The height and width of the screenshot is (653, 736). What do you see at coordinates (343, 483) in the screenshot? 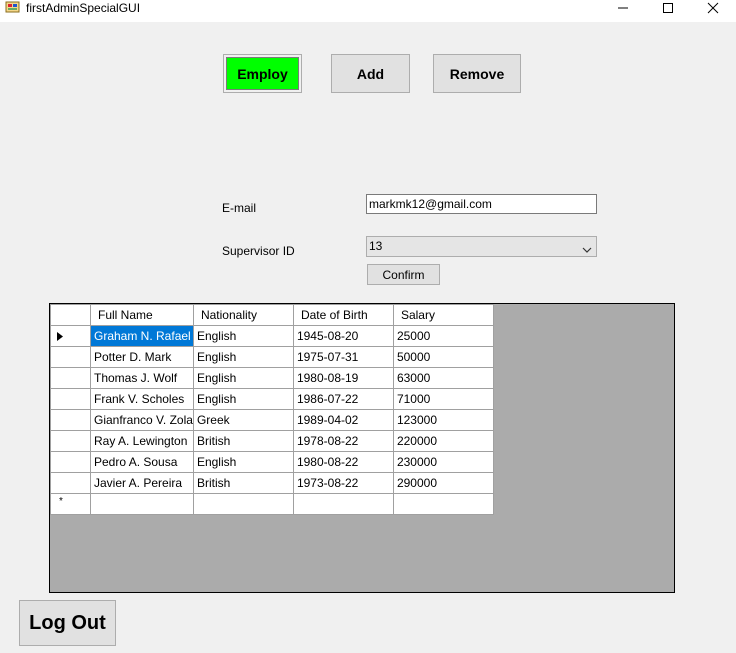
I see `table-cell: 1973-08-22` at bounding box center [343, 483].